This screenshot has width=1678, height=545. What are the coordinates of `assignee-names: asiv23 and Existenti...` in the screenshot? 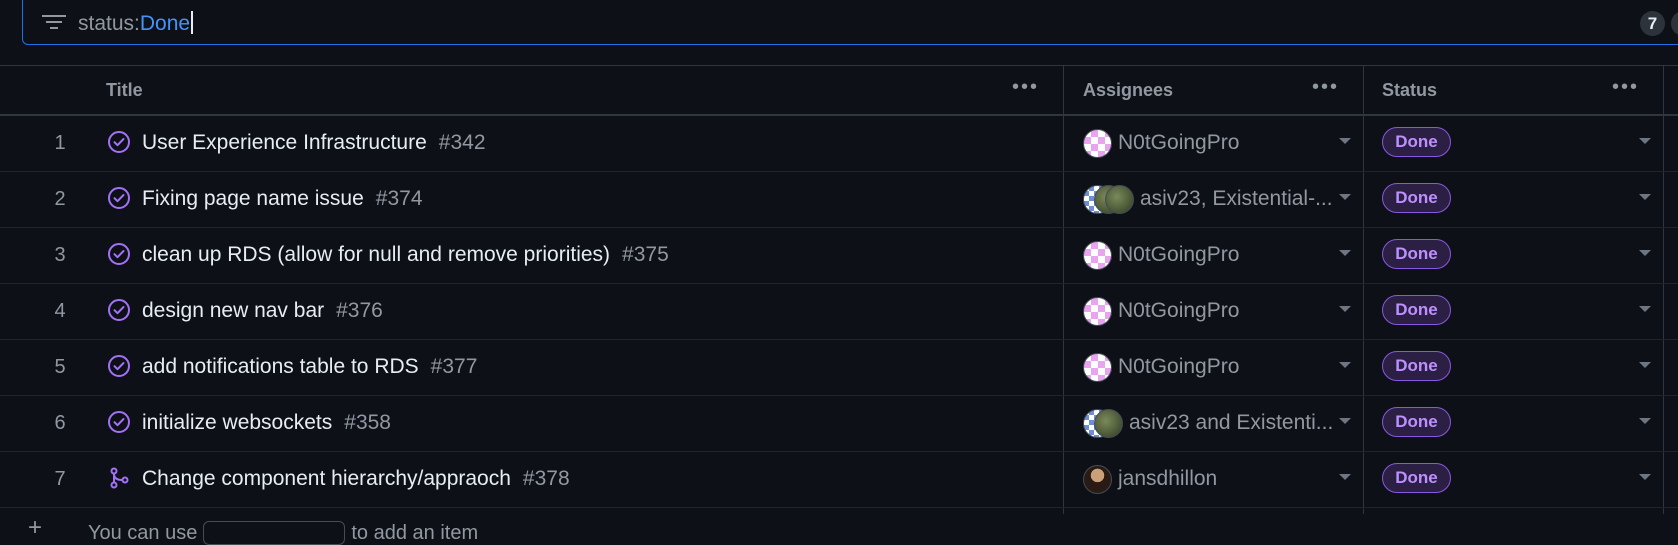 It's located at (1231, 423).